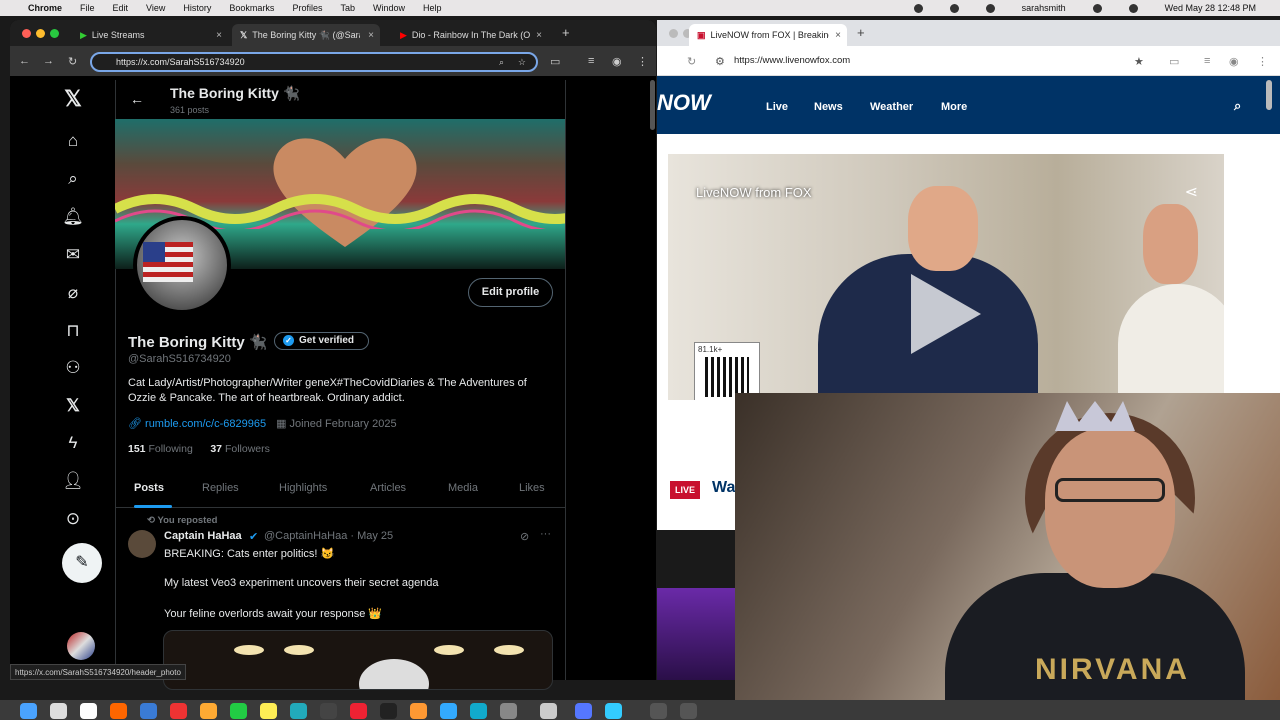 The image size is (1280, 720). I want to click on forward-icon: →, so click(48, 61).